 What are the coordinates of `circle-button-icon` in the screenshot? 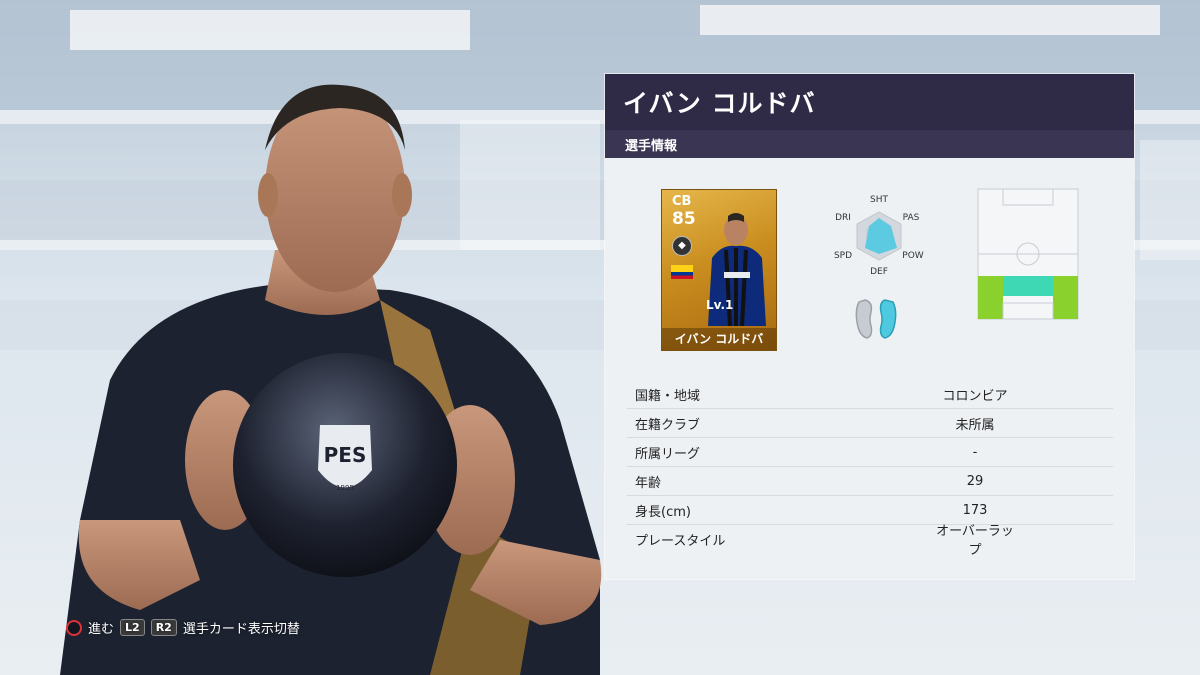 It's located at (74, 627).